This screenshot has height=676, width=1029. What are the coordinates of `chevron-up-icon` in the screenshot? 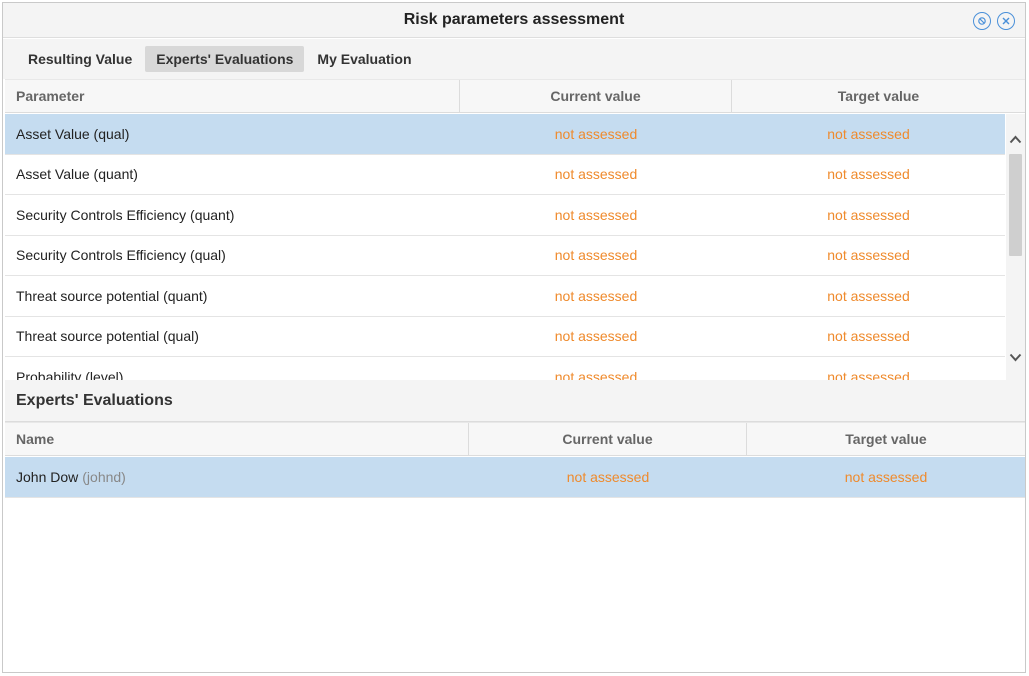 It's located at (1015, 139).